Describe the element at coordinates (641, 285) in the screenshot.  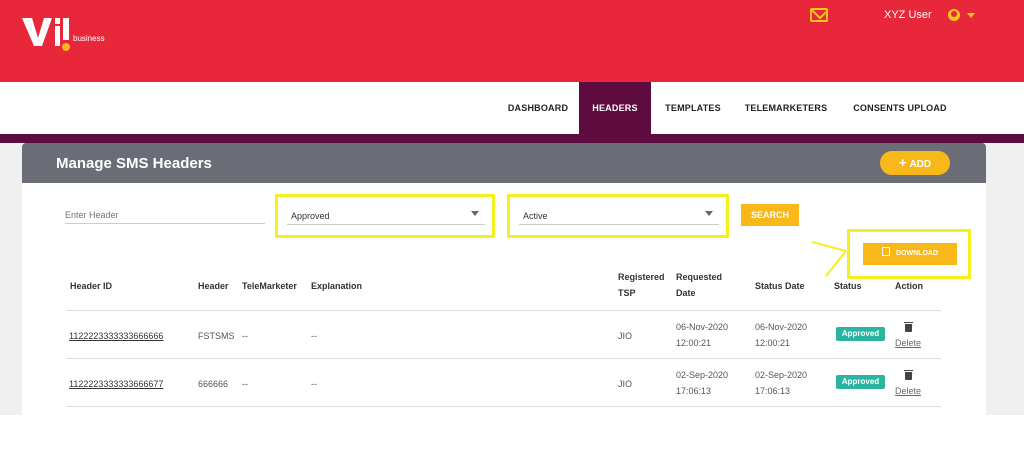
I see `column-registered-tsp: Registered TSP` at that location.